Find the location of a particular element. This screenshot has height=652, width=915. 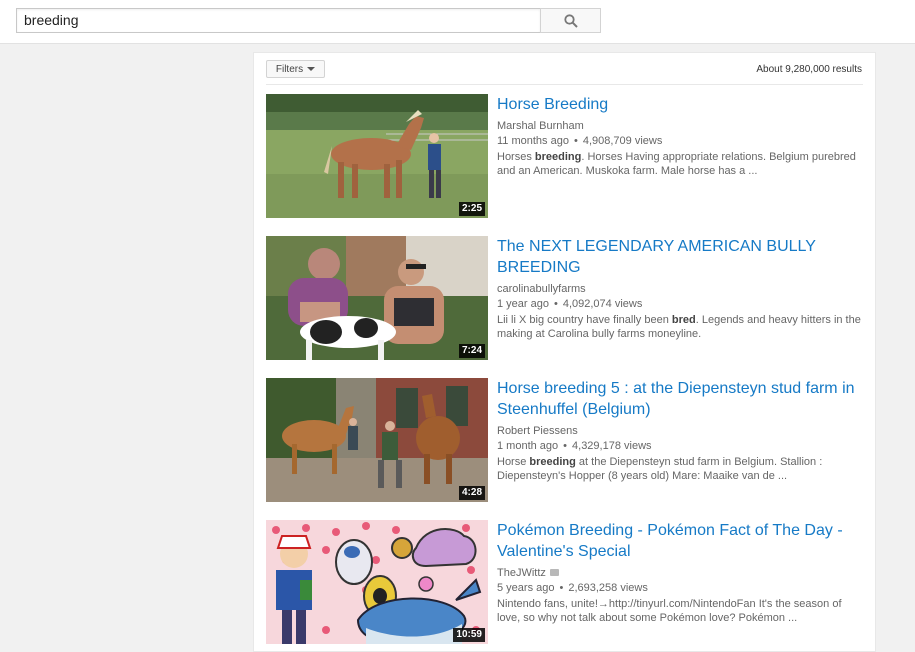

masthead is located at coordinates (457, 22).